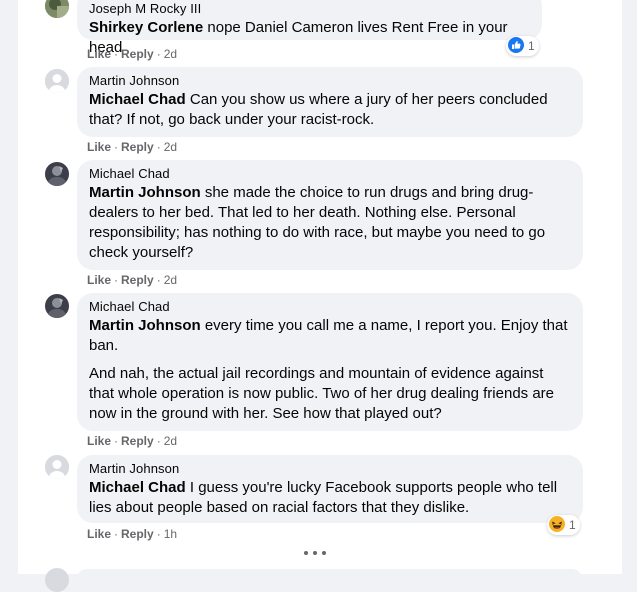  What do you see at coordinates (516, 46) in the screenshot?
I see `thumbs-up-icon` at bounding box center [516, 46].